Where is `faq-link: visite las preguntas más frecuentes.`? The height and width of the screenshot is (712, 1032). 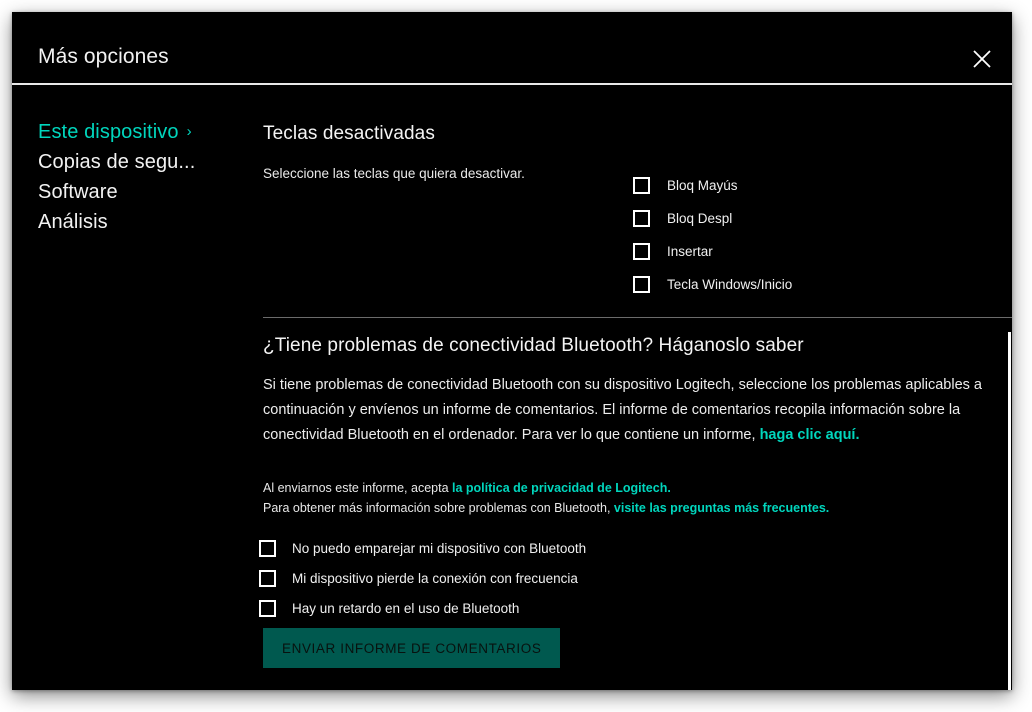 faq-link: visite las preguntas más frecuentes. is located at coordinates (721, 508).